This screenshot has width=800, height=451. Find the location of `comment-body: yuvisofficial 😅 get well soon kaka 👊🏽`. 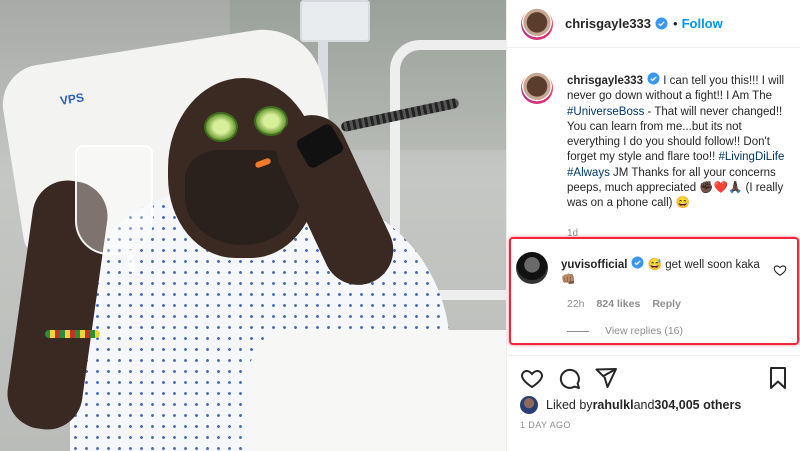

comment-body: yuvisofficial 😅 get well soon kaka 👊🏽 is located at coordinates (661, 272).